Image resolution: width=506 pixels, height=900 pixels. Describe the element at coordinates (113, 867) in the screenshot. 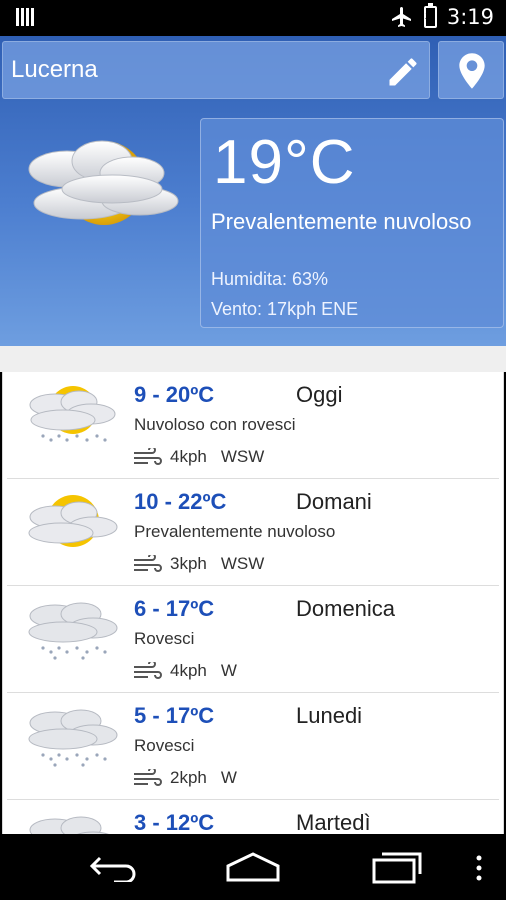

I see `back-icon` at that location.